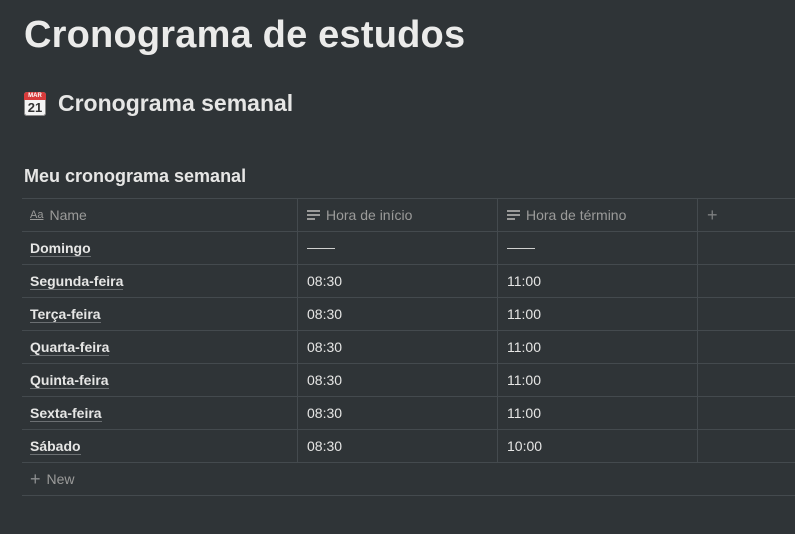 The width and height of the screenshot is (795, 534). What do you see at coordinates (408, 479) in the screenshot?
I see `new-row-button: + New` at bounding box center [408, 479].